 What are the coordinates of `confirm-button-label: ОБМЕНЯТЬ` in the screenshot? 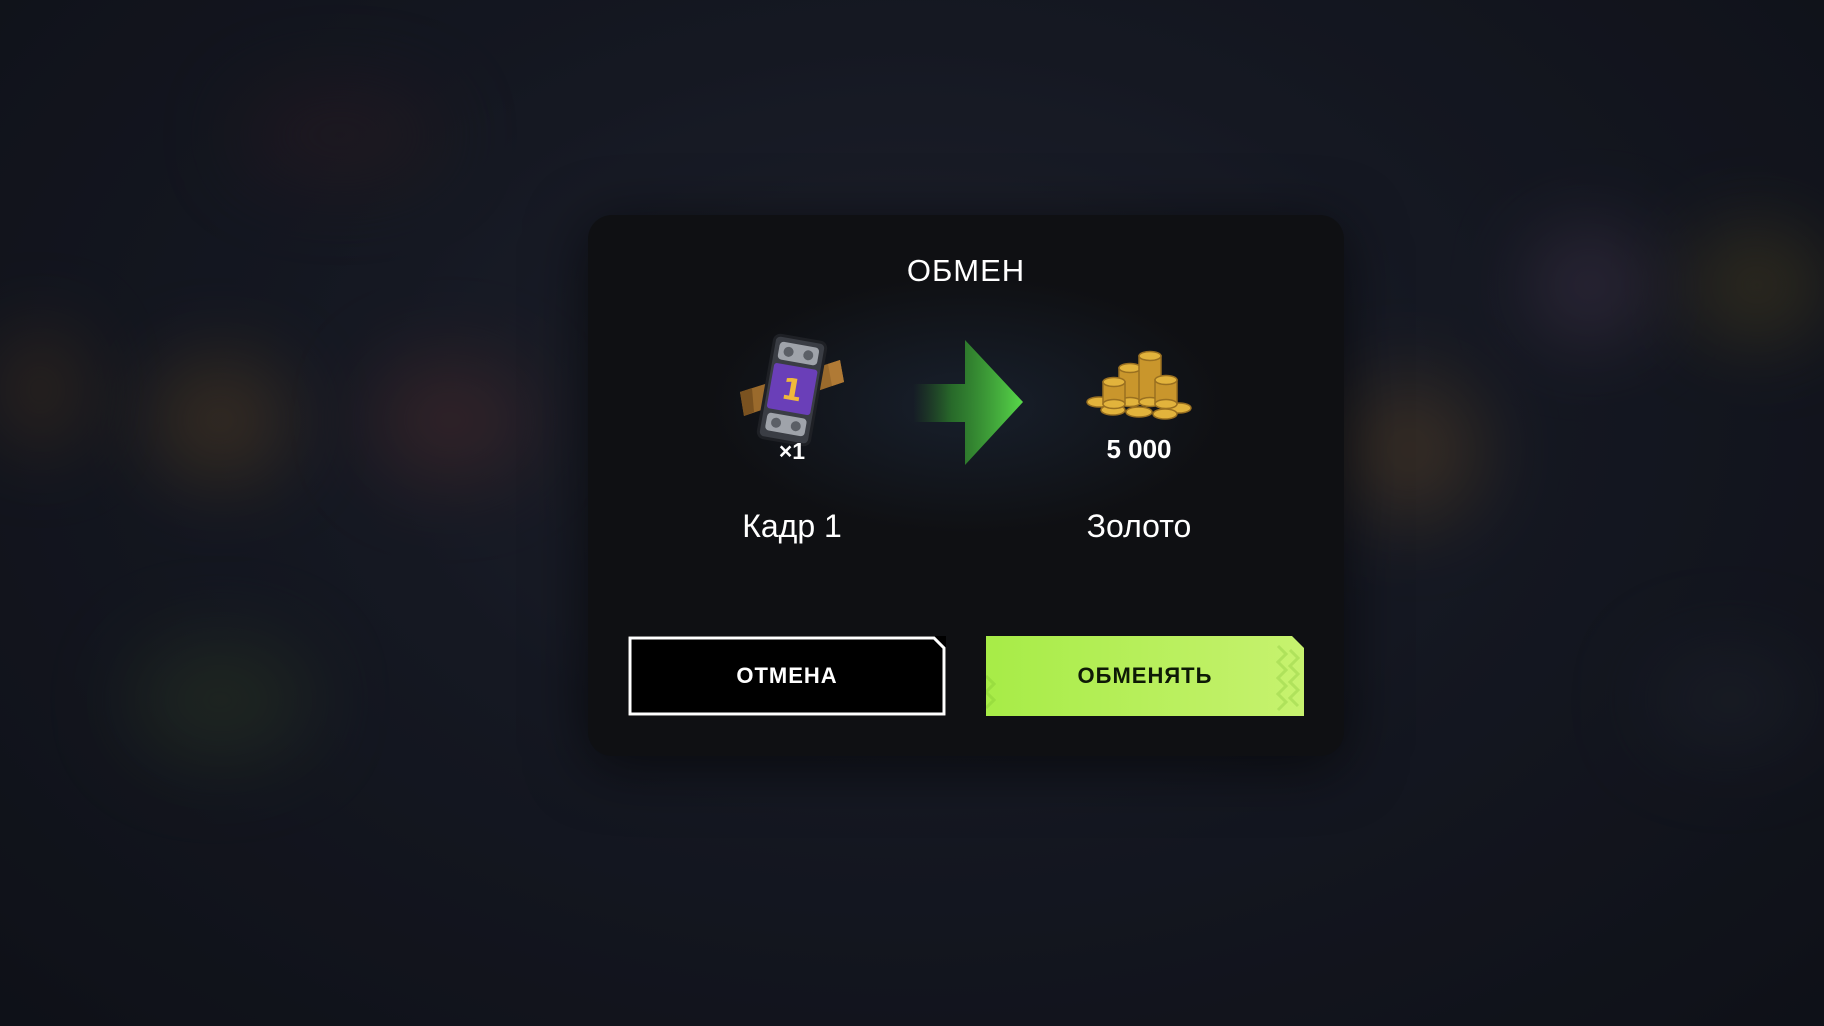 It's located at (1145, 675).